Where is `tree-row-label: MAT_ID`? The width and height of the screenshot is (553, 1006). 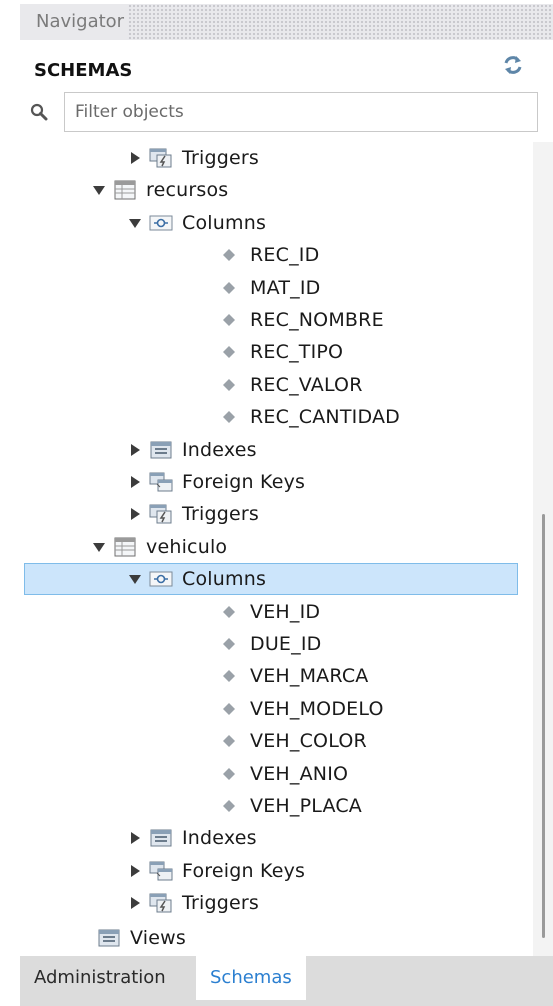
tree-row-label: MAT_ID is located at coordinates (285, 287).